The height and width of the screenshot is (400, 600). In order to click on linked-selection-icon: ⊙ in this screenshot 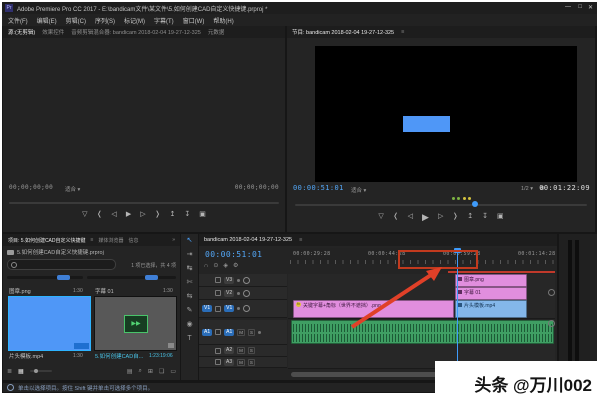, I will do `click(215, 265)`.